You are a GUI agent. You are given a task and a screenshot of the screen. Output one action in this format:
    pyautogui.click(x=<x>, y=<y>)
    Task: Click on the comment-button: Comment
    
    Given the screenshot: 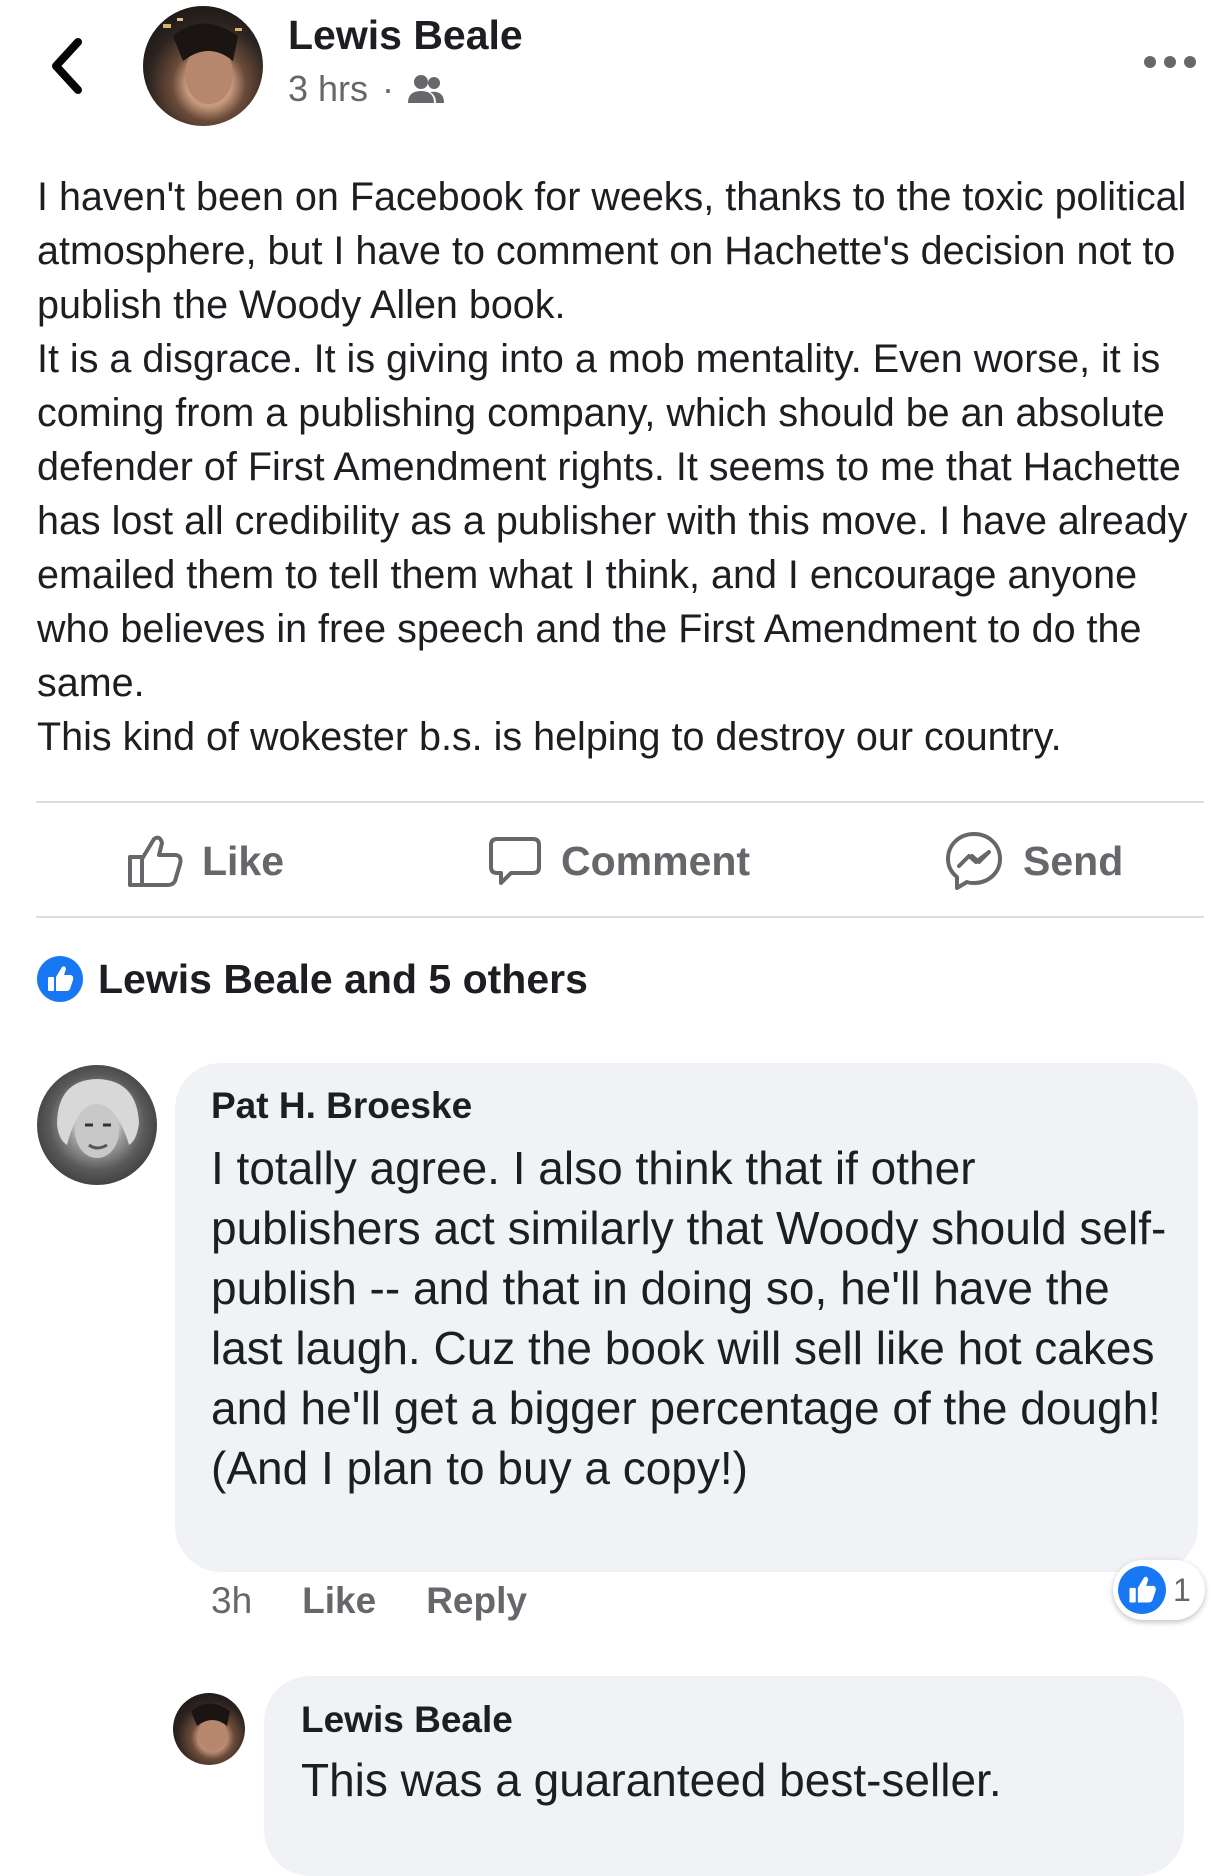 What is the action you would take?
    pyautogui.click(x=618, y=861)
    